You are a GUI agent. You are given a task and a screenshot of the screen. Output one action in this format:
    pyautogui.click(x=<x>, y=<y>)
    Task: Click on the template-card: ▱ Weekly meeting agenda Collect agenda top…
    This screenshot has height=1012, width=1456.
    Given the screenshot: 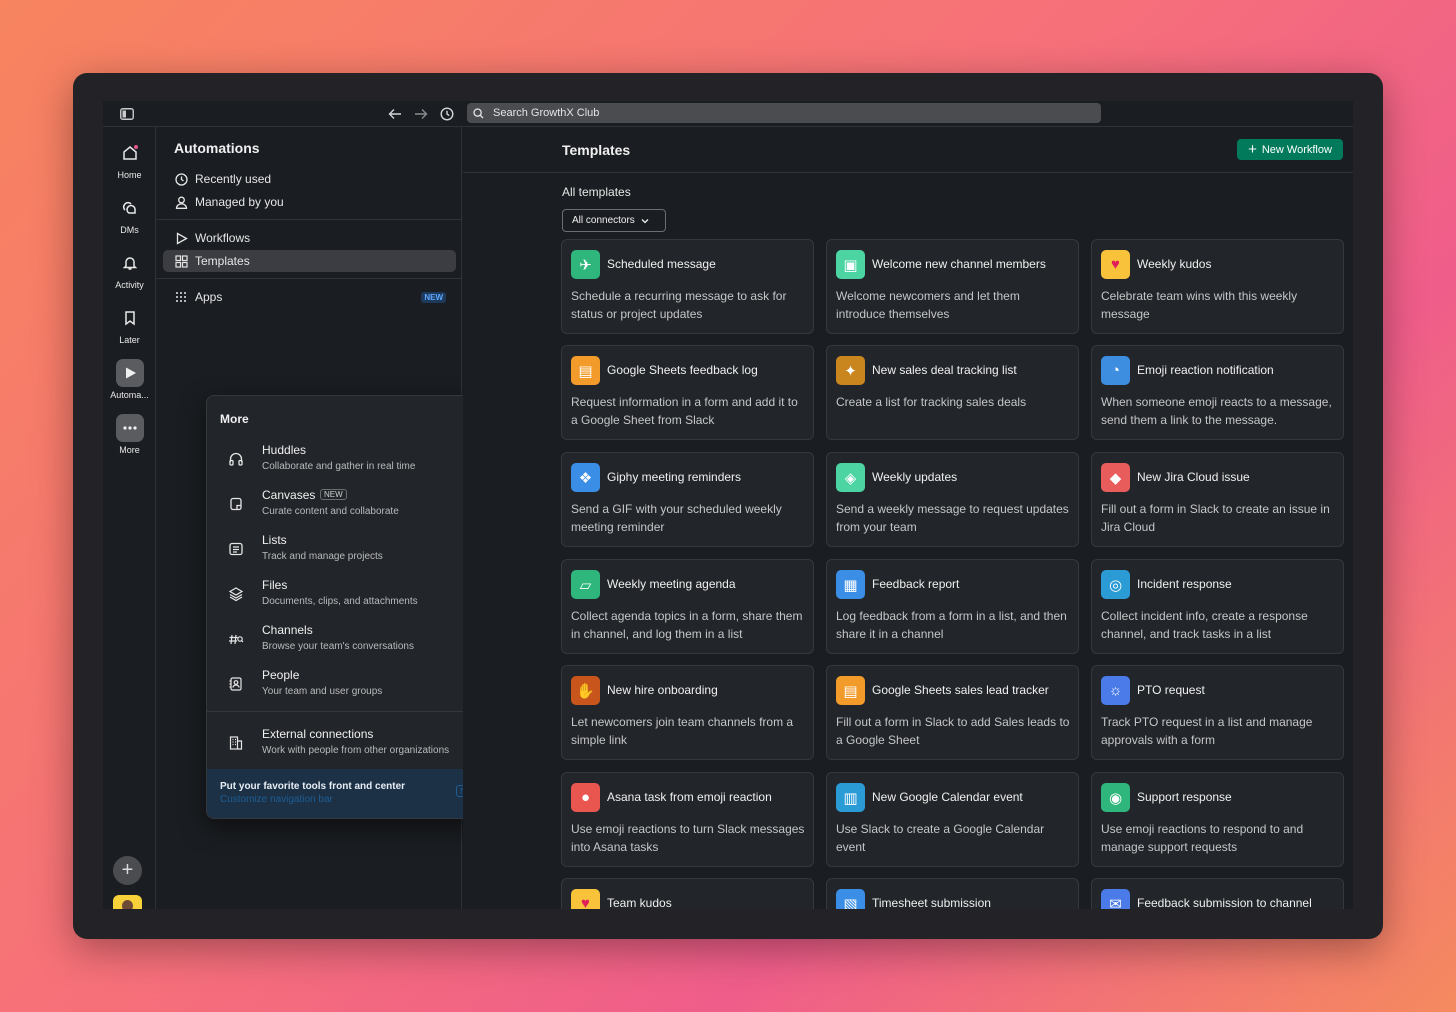 What is the action you would take?
    pyautogui.click(x=687, y=606)
    